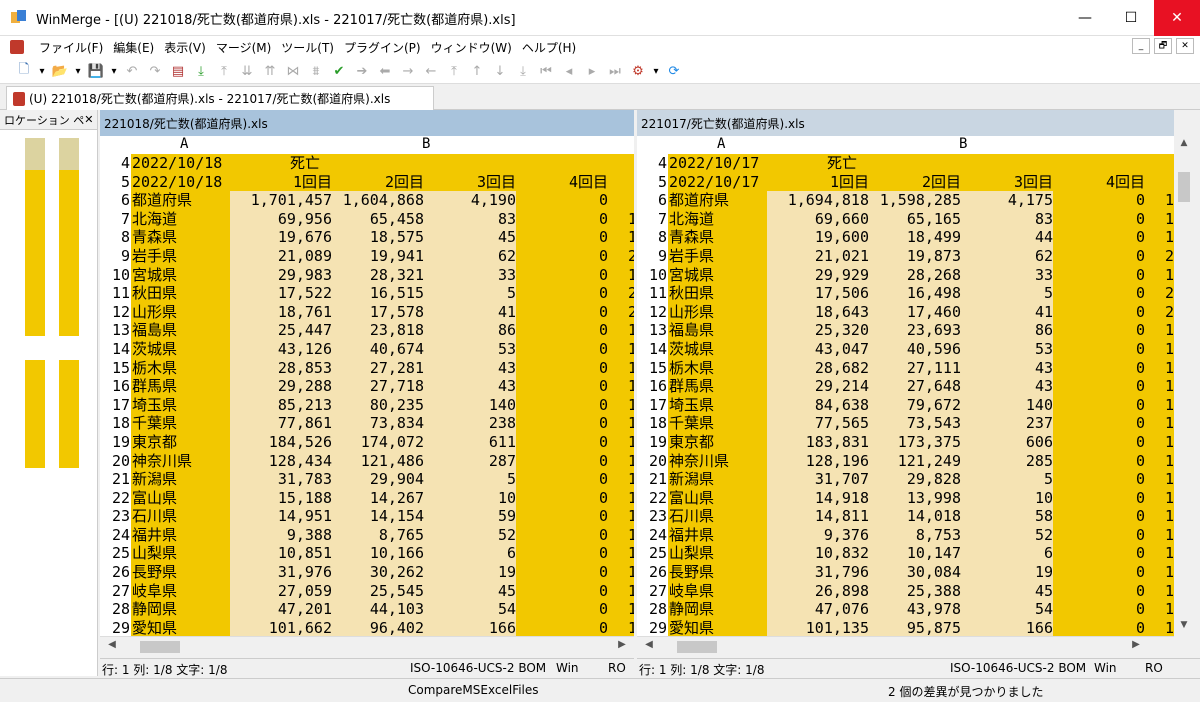  Describe the element at coordinates (1141, 46) in the screenshot. I see `mdi-minimize-button: _` at that location.